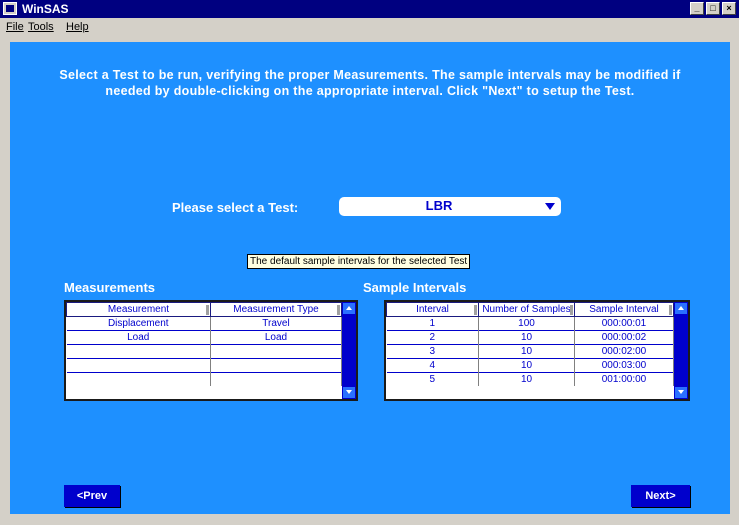  I want to click on window-title: WinSAS, so click(45, 9).